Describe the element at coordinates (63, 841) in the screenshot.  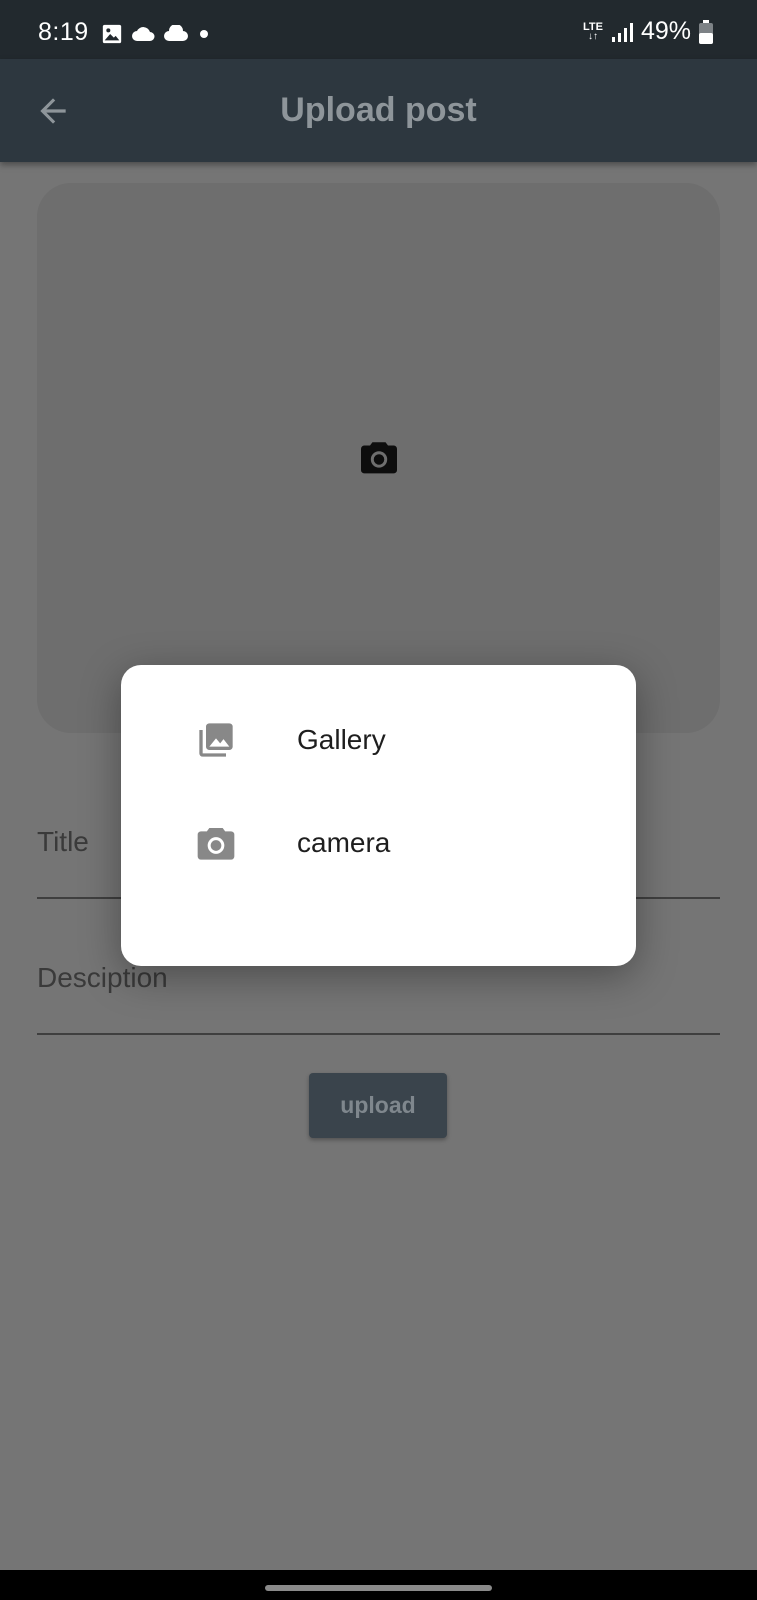
I see `title-field-label: Title` at that location.